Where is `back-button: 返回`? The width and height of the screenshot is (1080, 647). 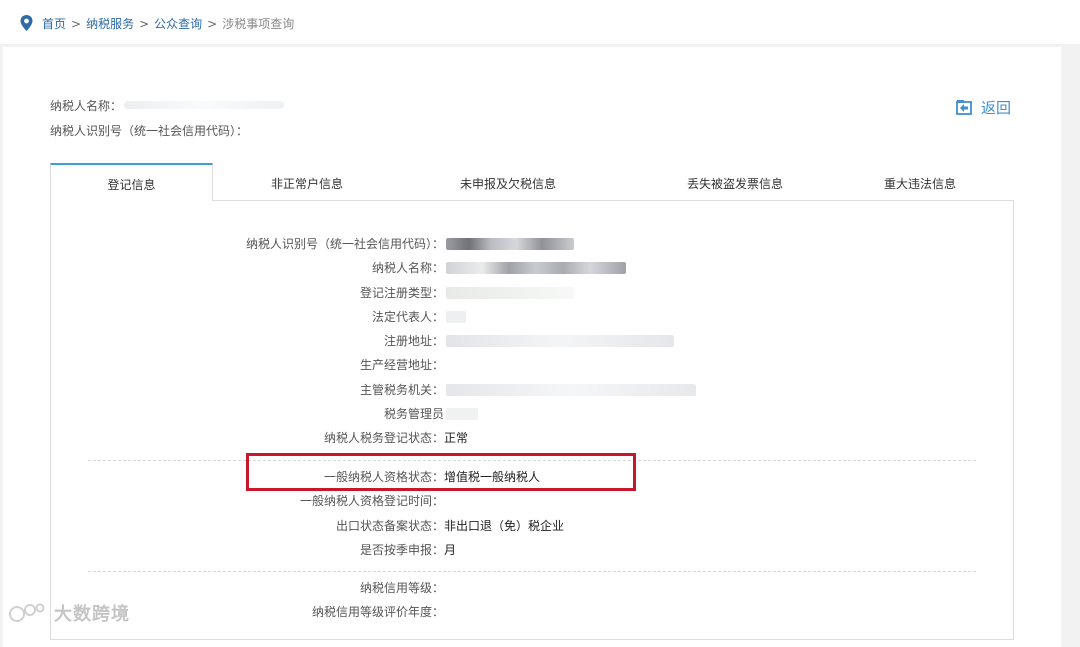 back-button: 返回 is located at coordinates (983, 107).